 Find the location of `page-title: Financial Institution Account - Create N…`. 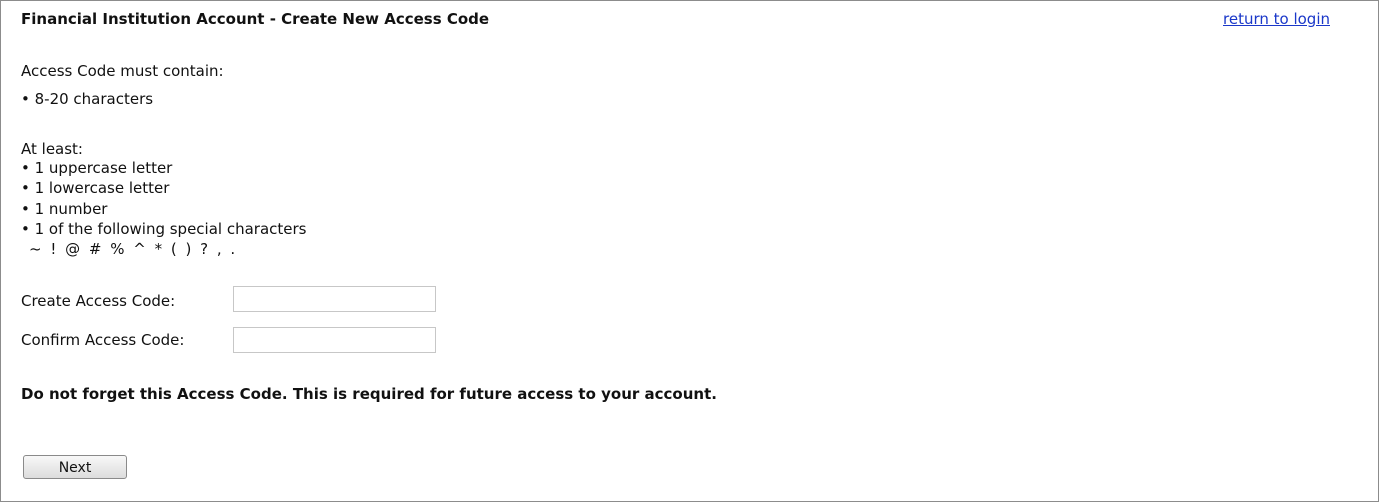

page-title: Financial Institution Account - Create N… is located at coordinates (255, 19).